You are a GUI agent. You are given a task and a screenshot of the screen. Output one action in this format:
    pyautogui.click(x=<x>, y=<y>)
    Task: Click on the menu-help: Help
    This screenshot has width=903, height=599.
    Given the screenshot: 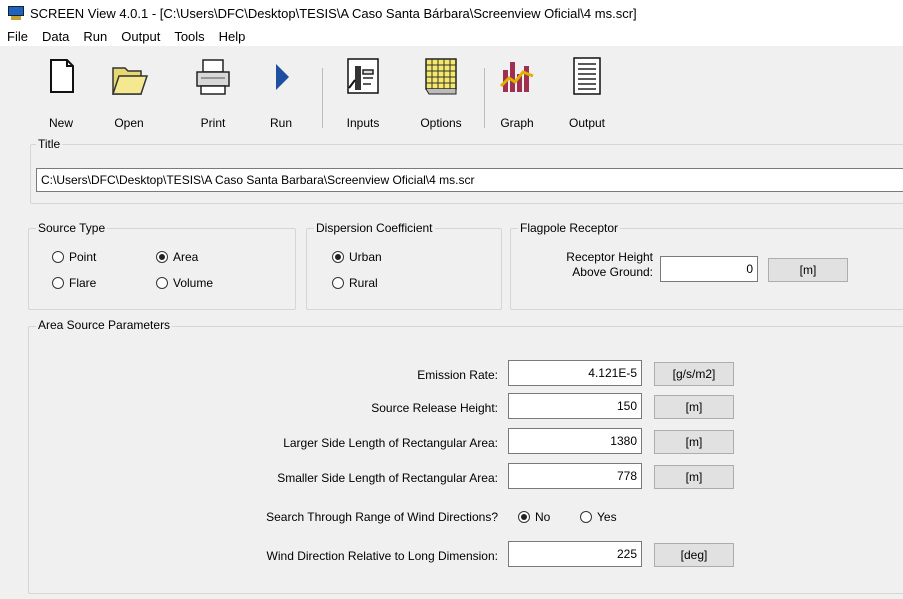 What is the action you would take?
    pyautogui.click(x=232, y=36)
    